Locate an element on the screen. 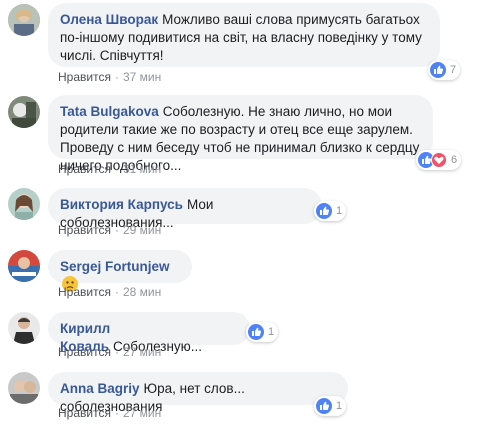 The width and height of the screenshot is (494, 432). comment-time: 31 мин is located at coordinates (142, 169).